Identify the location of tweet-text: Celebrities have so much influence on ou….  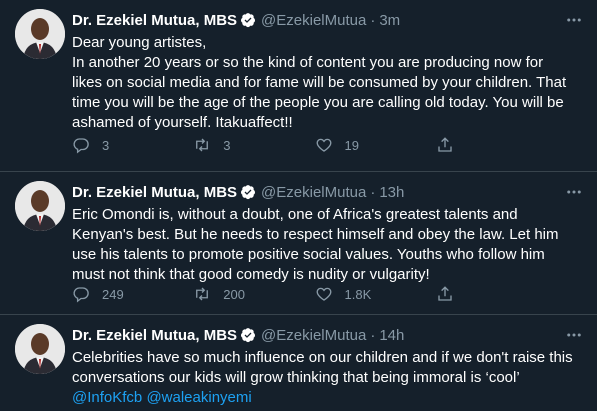
(328, 378).